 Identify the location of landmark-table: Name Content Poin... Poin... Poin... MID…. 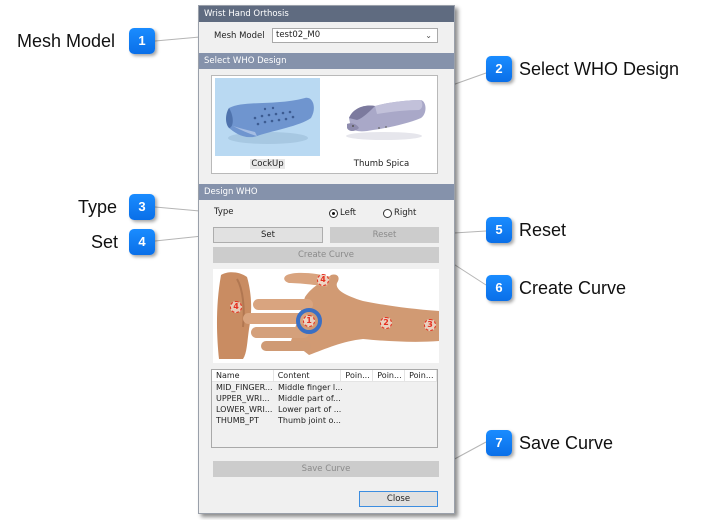
(324, 408).